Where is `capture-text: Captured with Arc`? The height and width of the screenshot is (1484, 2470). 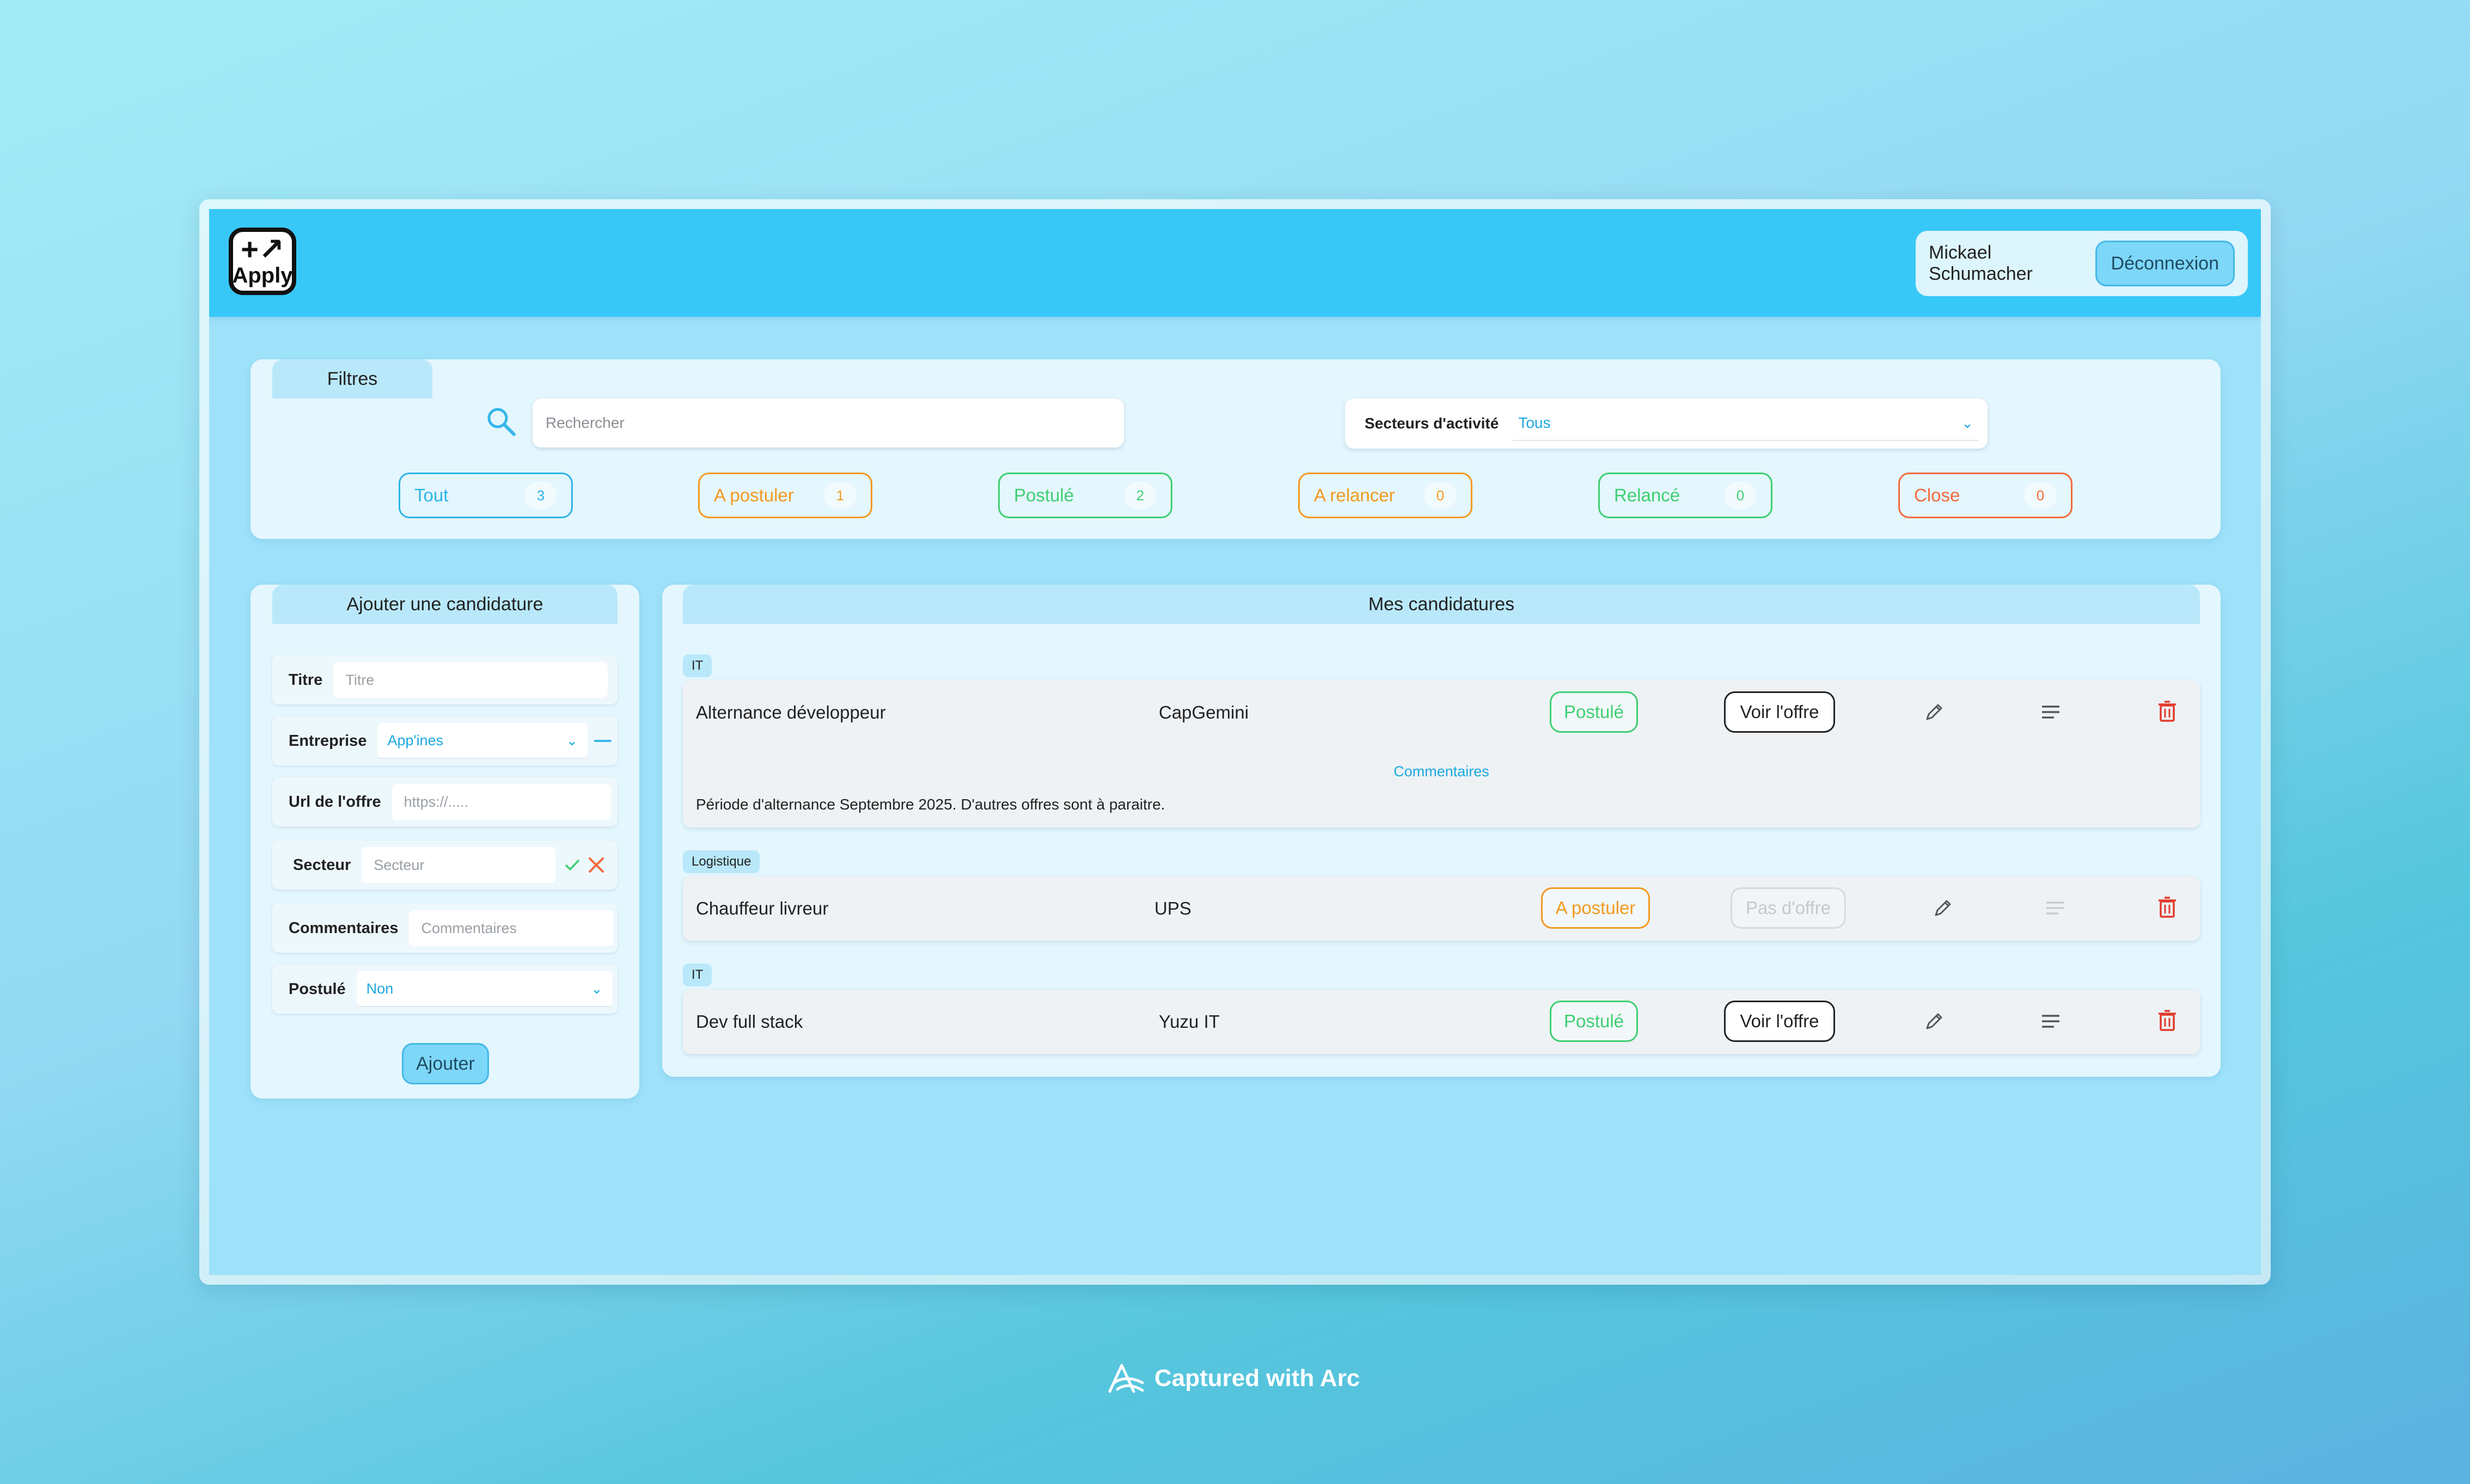
capture-text: Captured with Arc is located at coordinates (1257, 1378).